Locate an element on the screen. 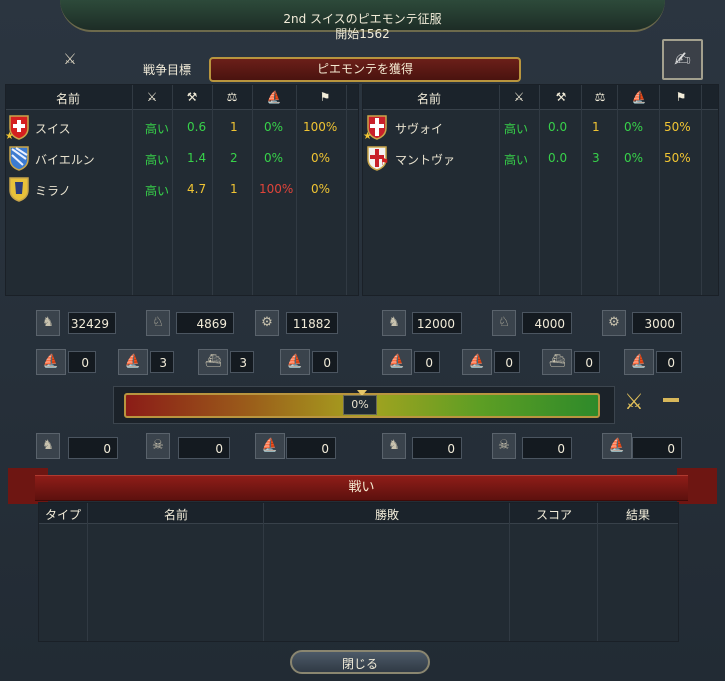  negotiate-button: ✍ is located at coordinates (682, 59).